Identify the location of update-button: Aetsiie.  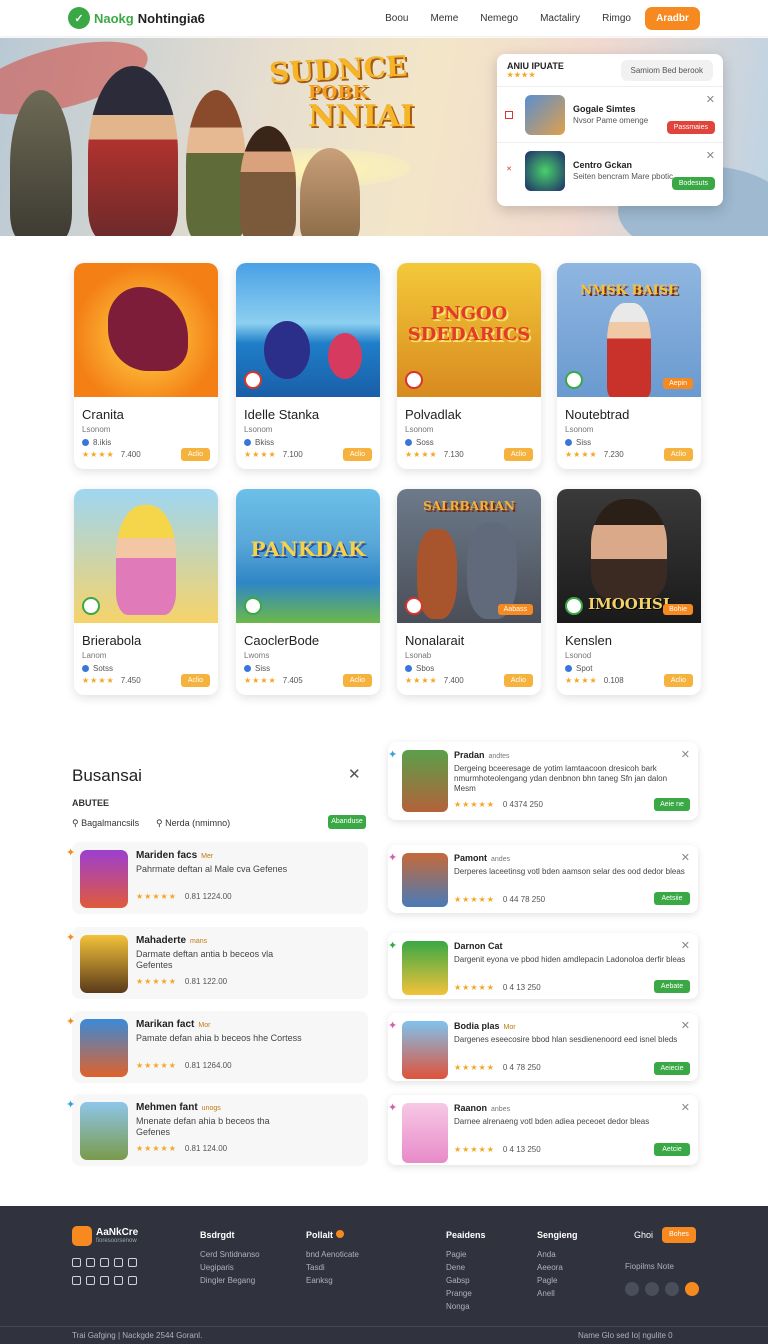
(672, 898).